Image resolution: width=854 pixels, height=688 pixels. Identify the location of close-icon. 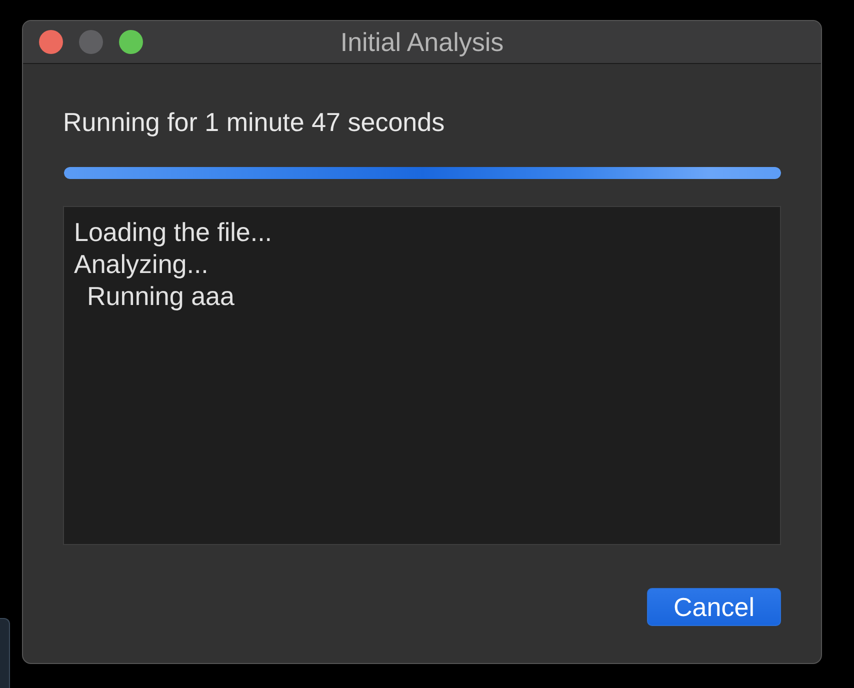
(51, 42).